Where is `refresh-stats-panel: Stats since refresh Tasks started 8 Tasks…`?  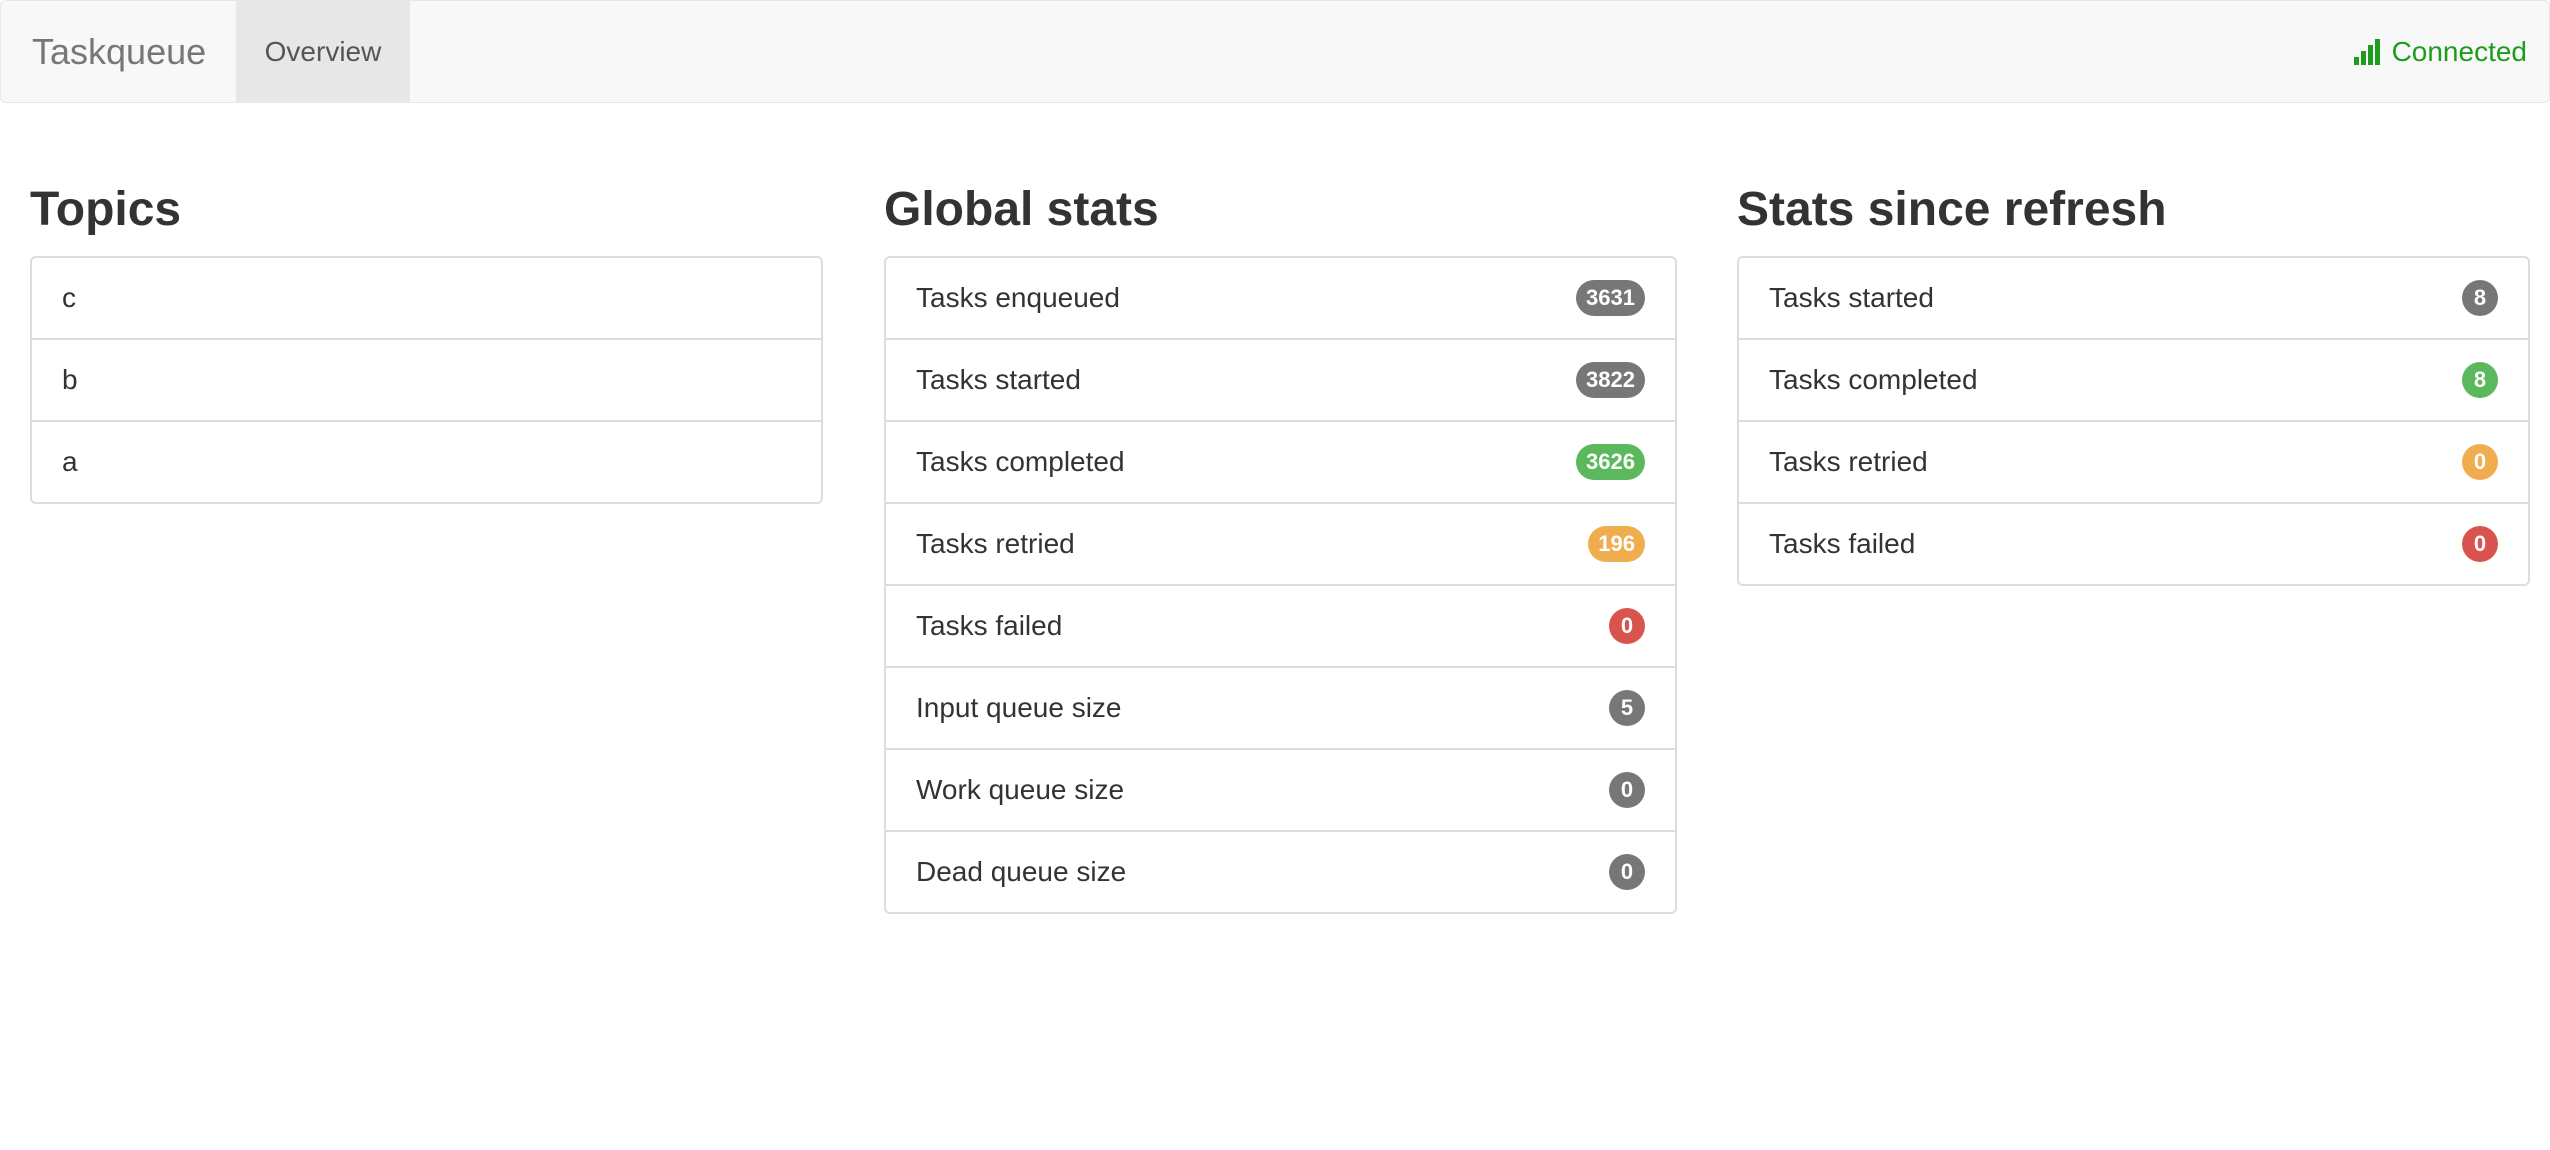 refresh-stats-panel: Stats since refresh Tasks started 8 Tasks… is located at coordinates (2133, 383).